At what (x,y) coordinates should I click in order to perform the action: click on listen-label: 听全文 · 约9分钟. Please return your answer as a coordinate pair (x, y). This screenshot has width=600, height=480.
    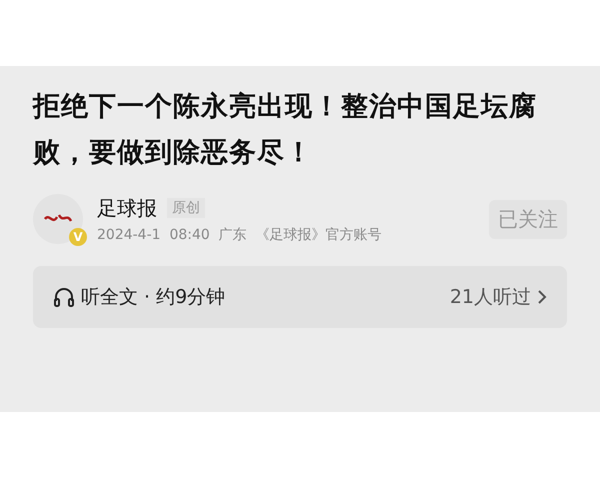
    Looking at the image, I should click on (153, 297).